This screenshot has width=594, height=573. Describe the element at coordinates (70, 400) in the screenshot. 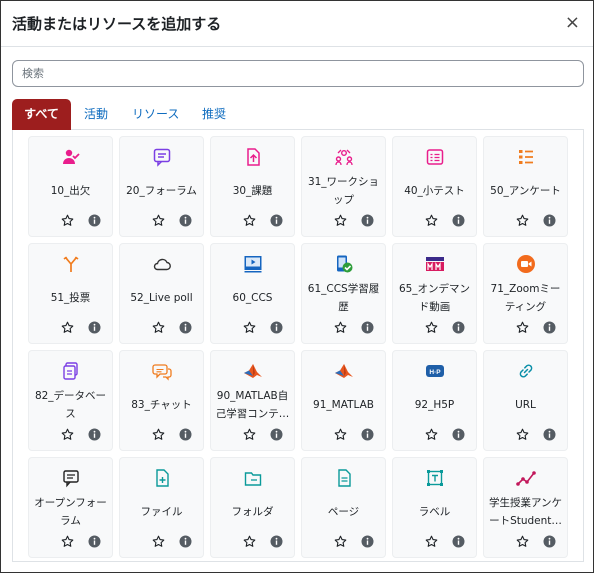

I see `activity-card: 82_データベース` at that location.